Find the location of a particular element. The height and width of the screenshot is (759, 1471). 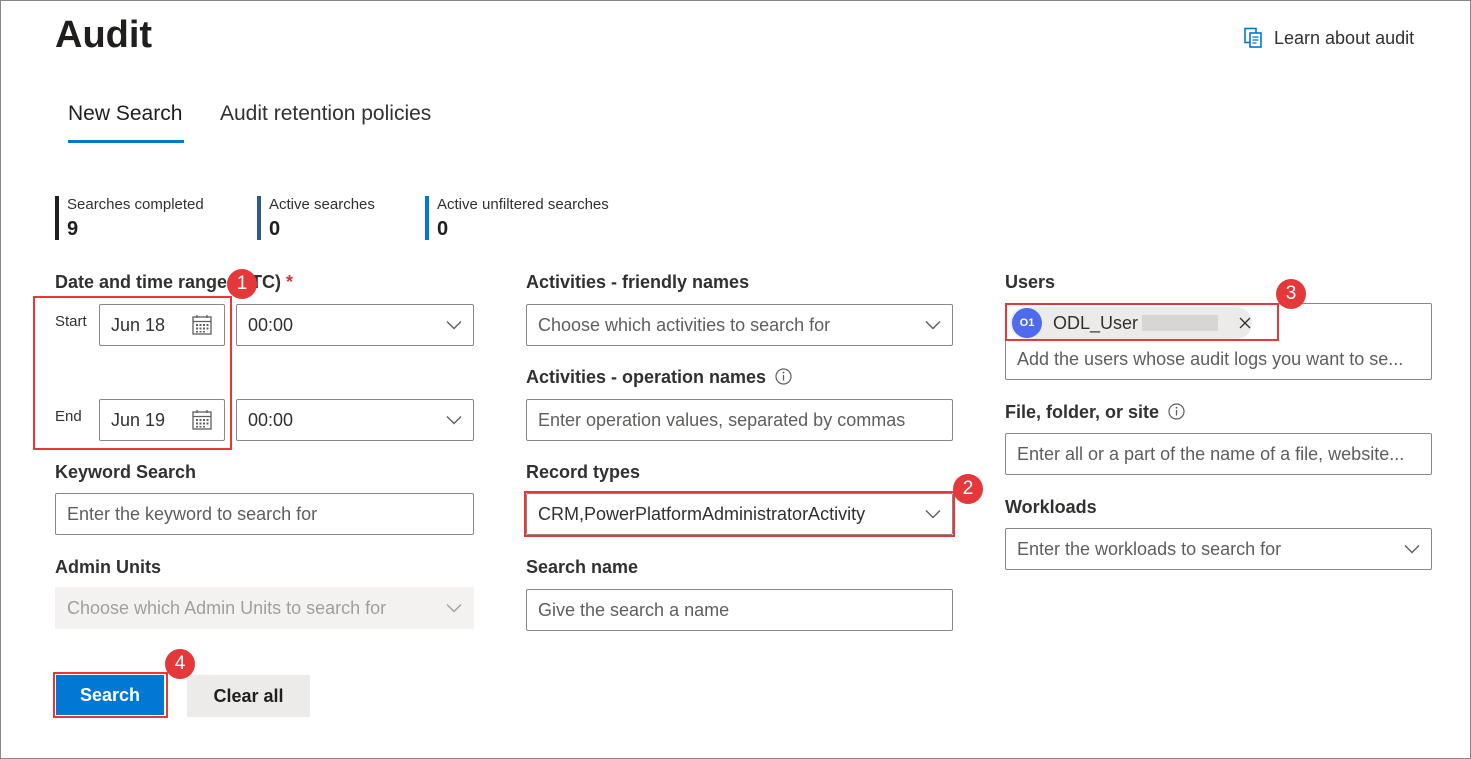

file-folder-site-label: File, folder, or site is located at coordinates (1095, 412).